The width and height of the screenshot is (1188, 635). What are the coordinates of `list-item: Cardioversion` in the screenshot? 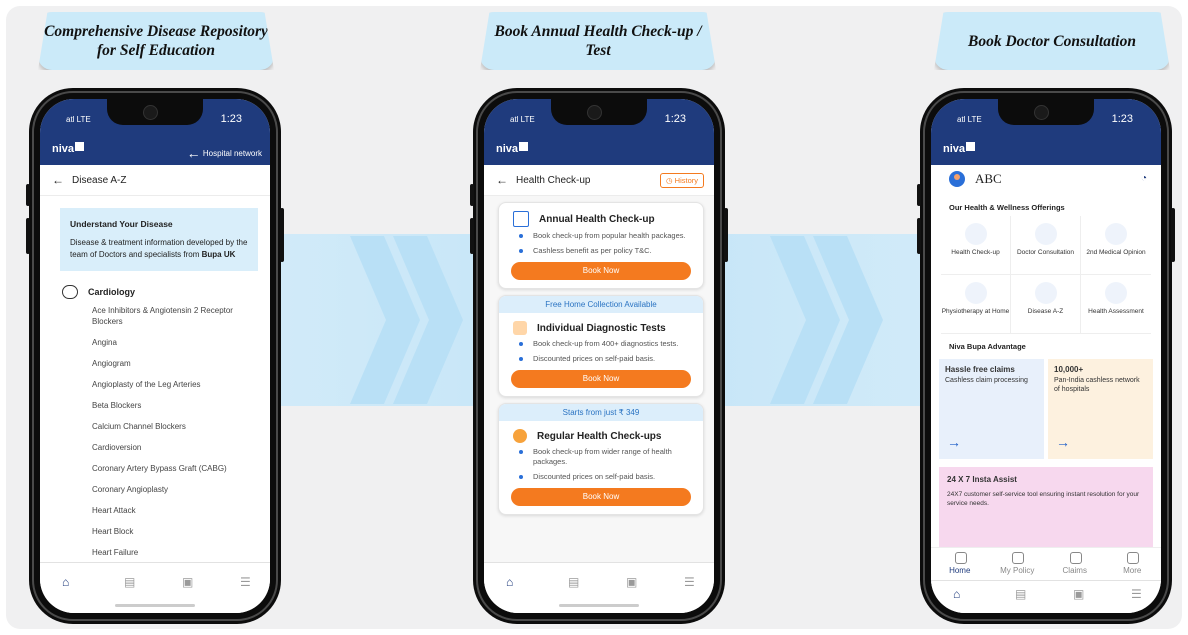 It's located at (181, 447).